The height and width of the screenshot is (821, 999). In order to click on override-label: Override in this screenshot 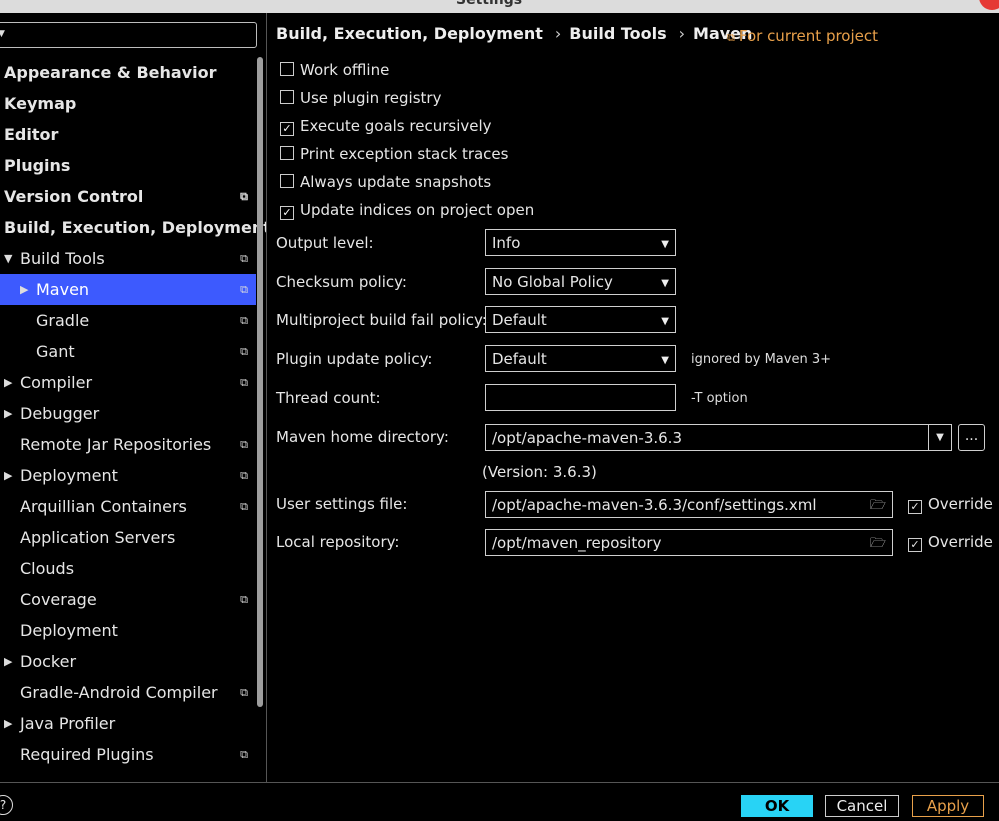, I will do `click(960, 542)`.